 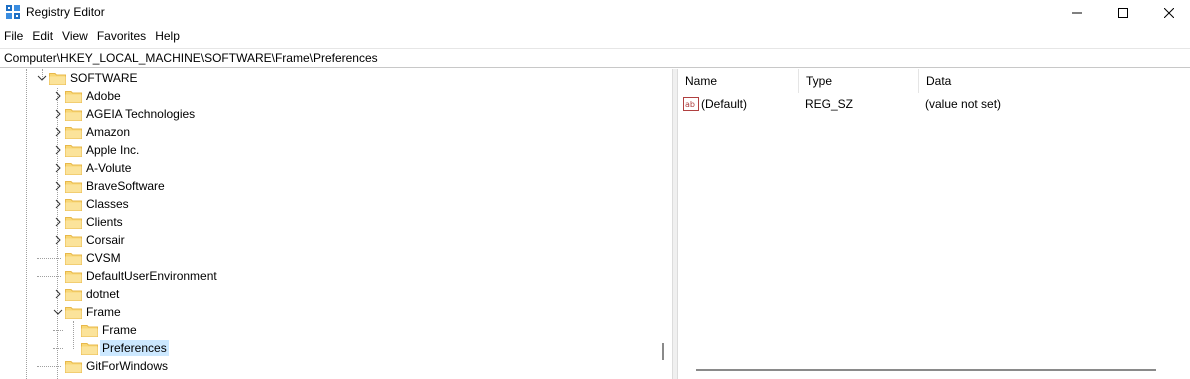 What do you see at coordinates (127, 366) in the screenshot?
I see `tree-node-label: GitForWindows` at bounding box center [127, 366].